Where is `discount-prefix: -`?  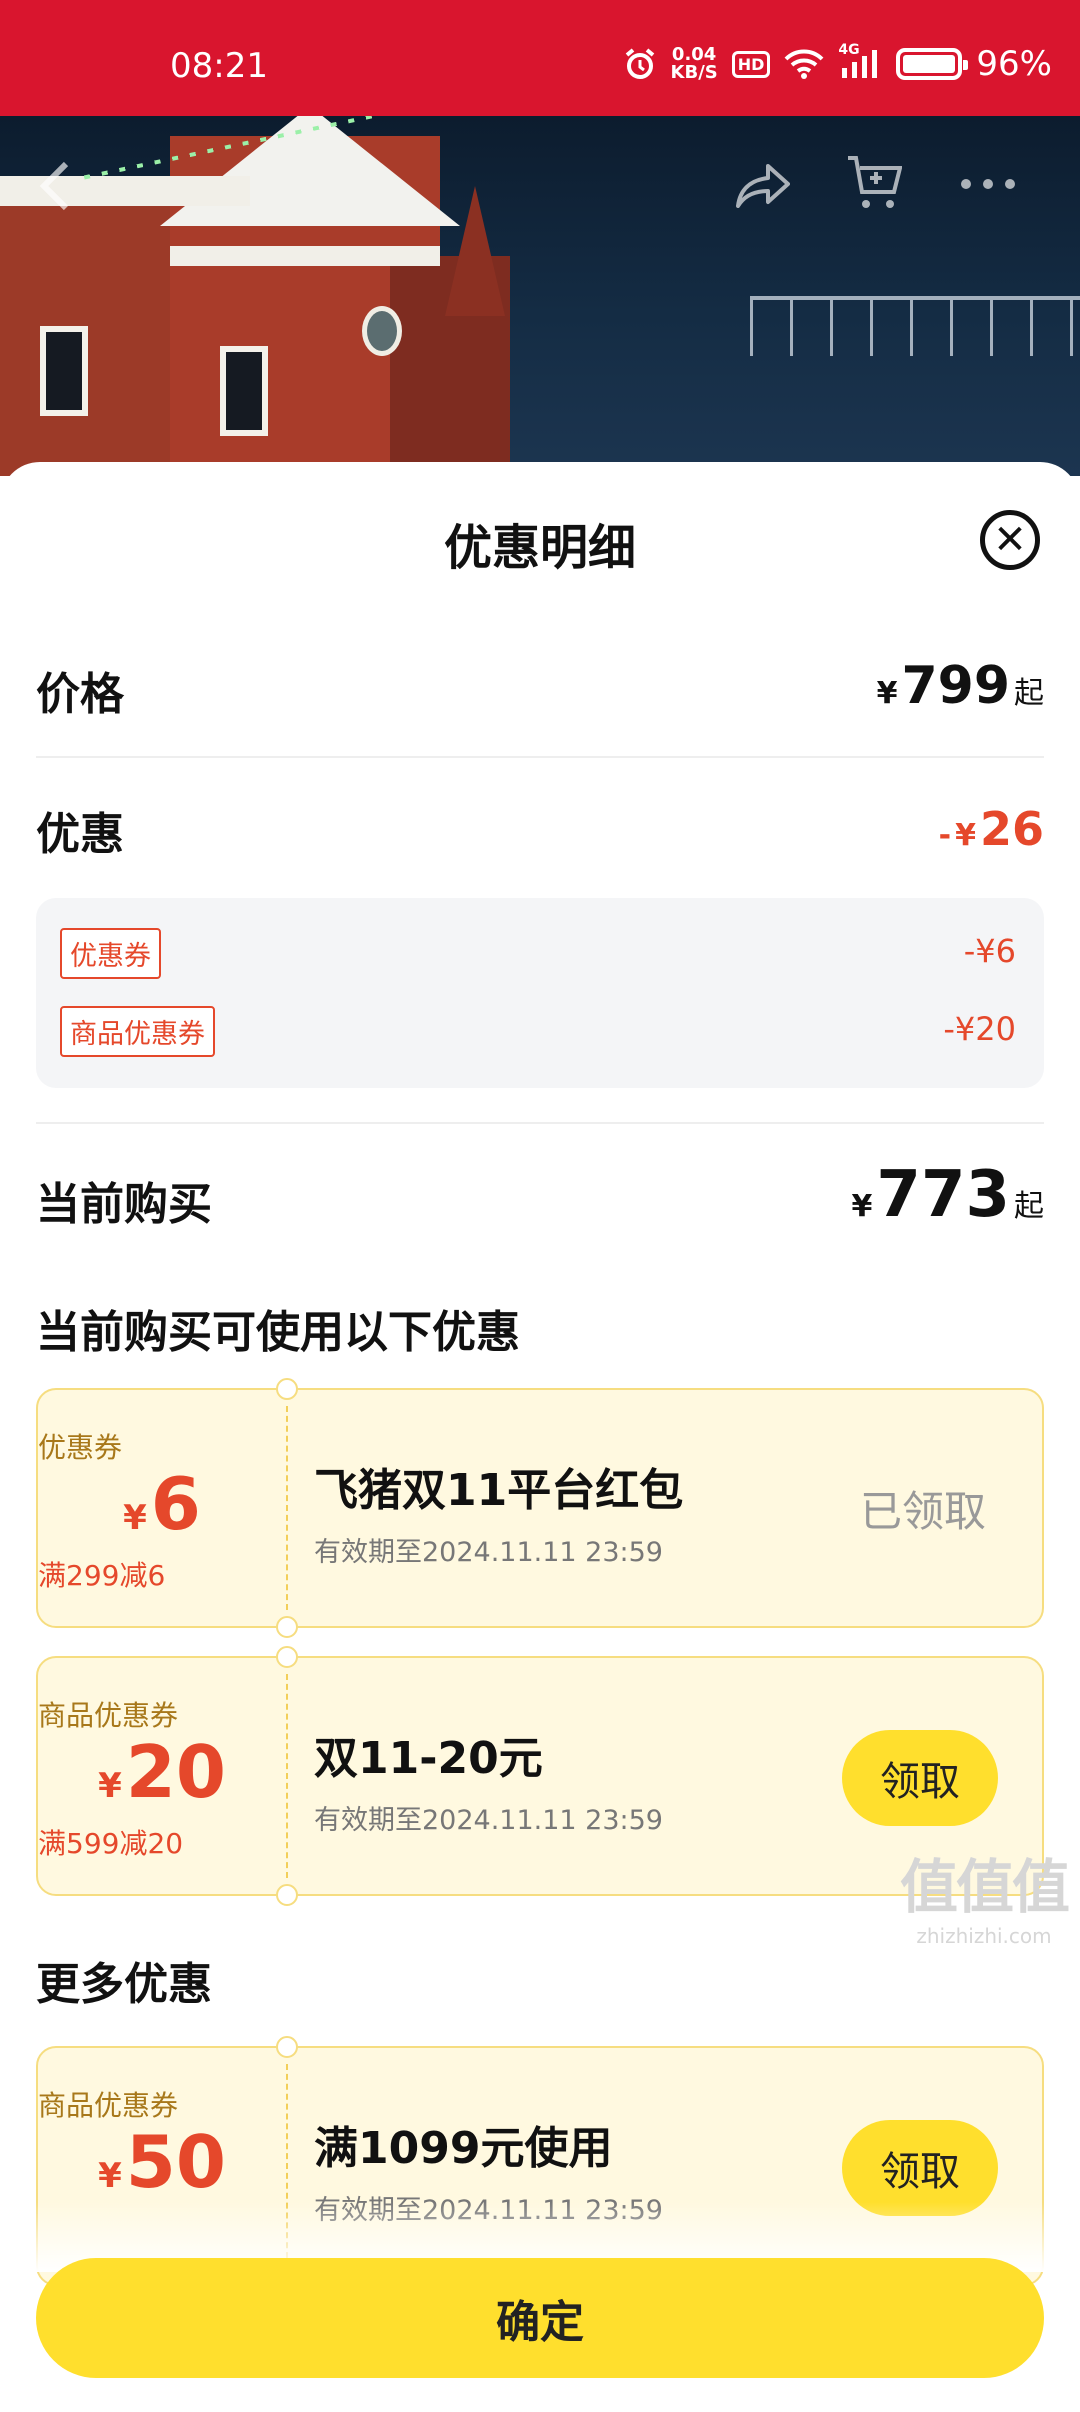
discount-prefix: - is located at coordinates (945, 835).